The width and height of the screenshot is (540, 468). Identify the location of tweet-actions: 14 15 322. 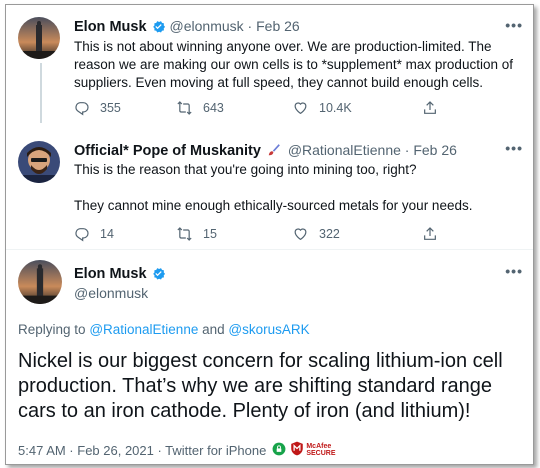
(261, 234).